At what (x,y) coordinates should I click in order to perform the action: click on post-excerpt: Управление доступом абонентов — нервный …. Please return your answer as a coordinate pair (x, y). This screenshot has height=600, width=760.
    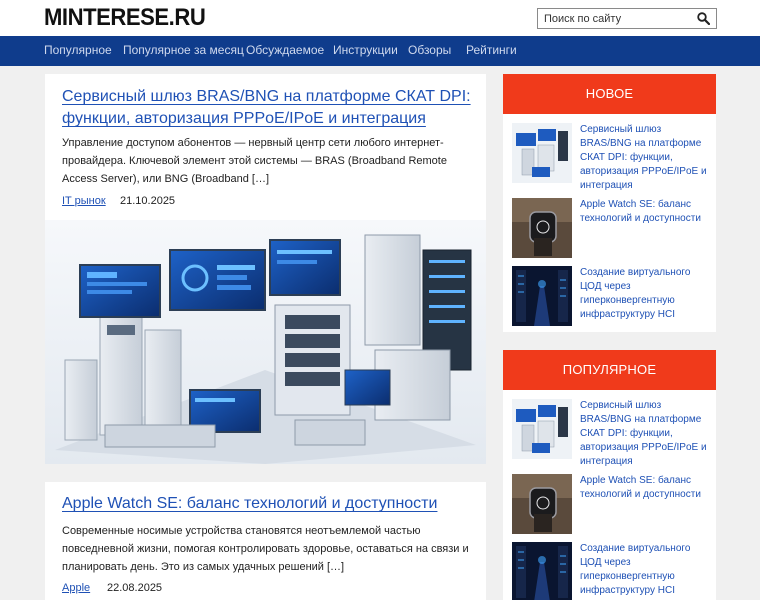
    Looking at the image, I should click on (254, 161).